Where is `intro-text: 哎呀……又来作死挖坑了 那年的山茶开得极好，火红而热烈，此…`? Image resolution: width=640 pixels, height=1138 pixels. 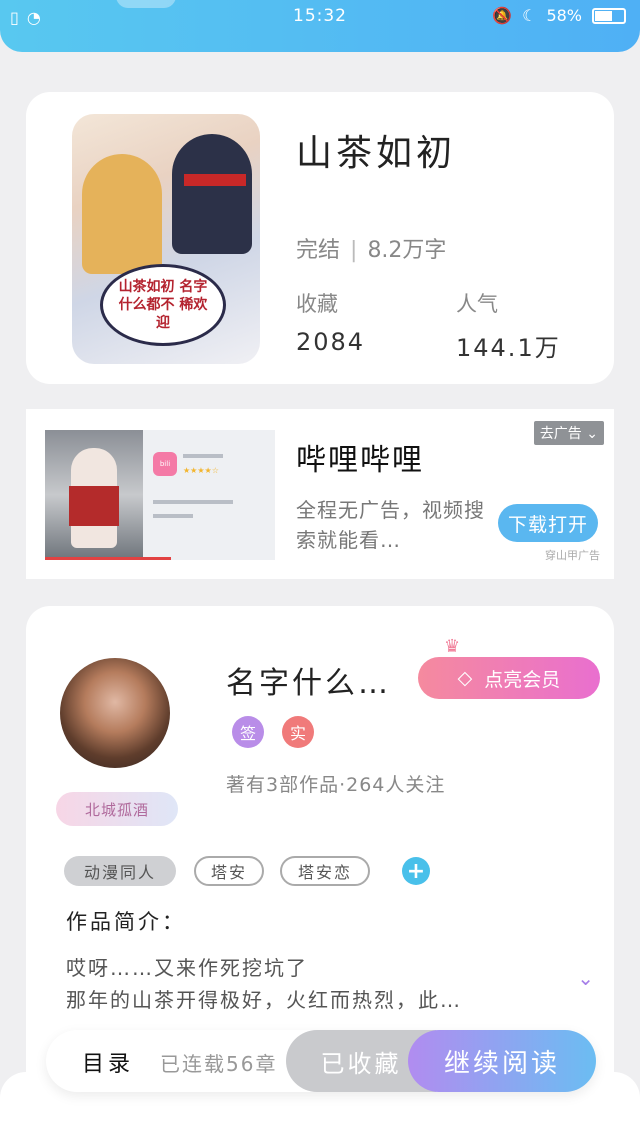
intro-text: 哎呀……又来作死挖坑了 那年的山茶开得极好，火红而热烈，此… is located at coordinates (316, 984).